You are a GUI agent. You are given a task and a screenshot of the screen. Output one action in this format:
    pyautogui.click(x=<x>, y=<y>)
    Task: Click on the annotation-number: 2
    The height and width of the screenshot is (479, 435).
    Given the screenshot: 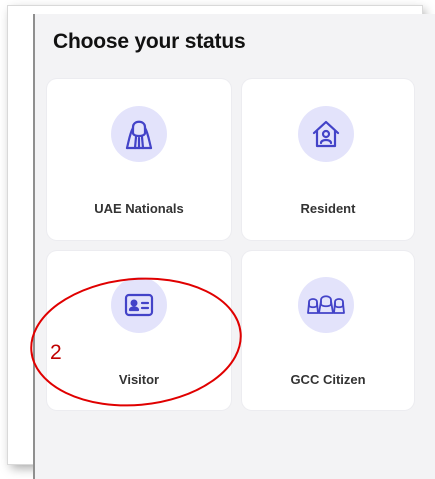 What is the action you would take?
    pyautogui.click(x=56, y=352)
    